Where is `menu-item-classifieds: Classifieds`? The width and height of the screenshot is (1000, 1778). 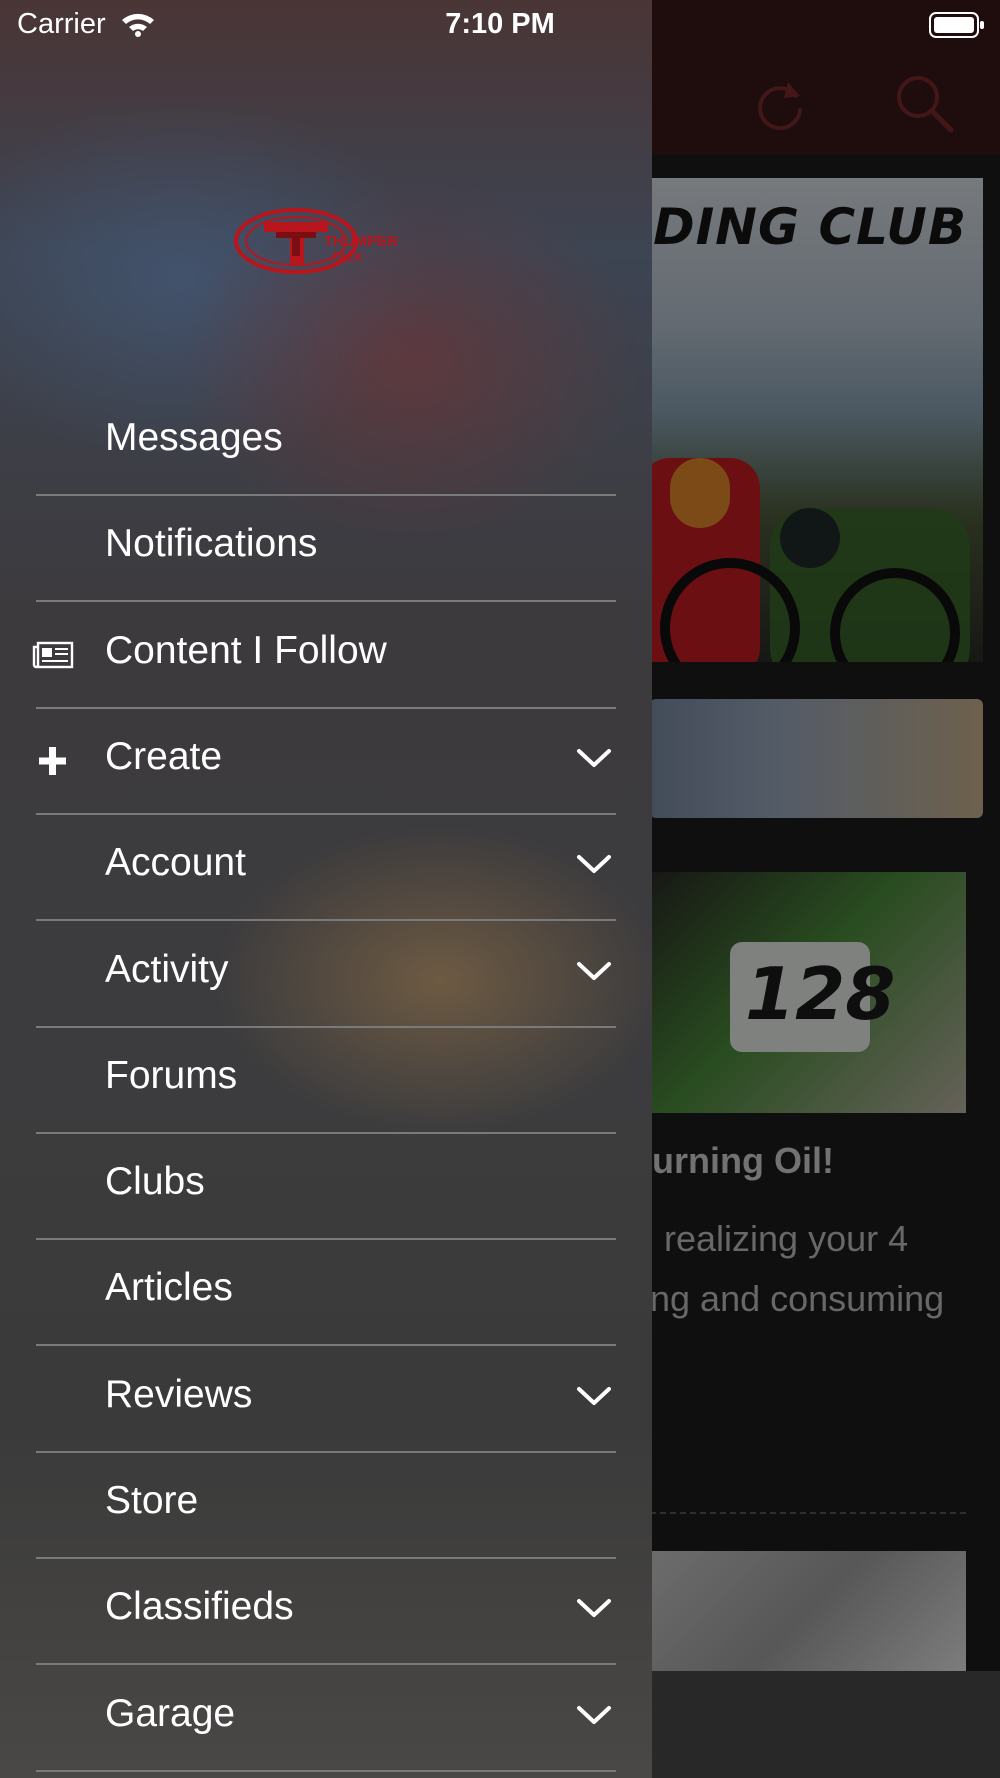 menu-item-classifieds: Classifieds is located at coordinates (326, 1612).